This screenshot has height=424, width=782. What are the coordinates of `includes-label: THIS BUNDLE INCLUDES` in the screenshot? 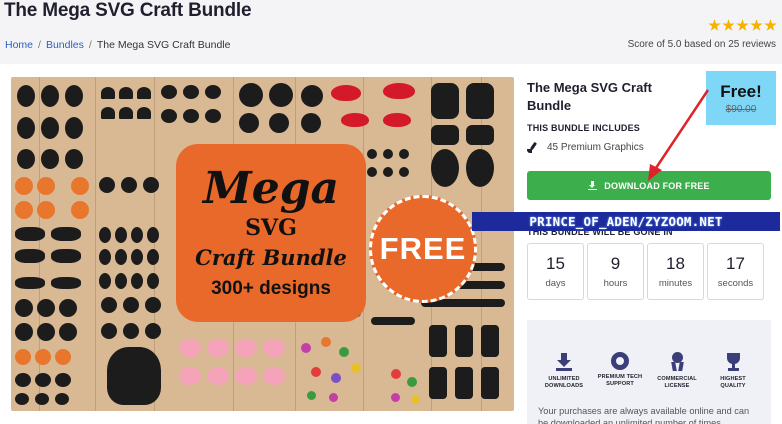 It's located at (584, 128).